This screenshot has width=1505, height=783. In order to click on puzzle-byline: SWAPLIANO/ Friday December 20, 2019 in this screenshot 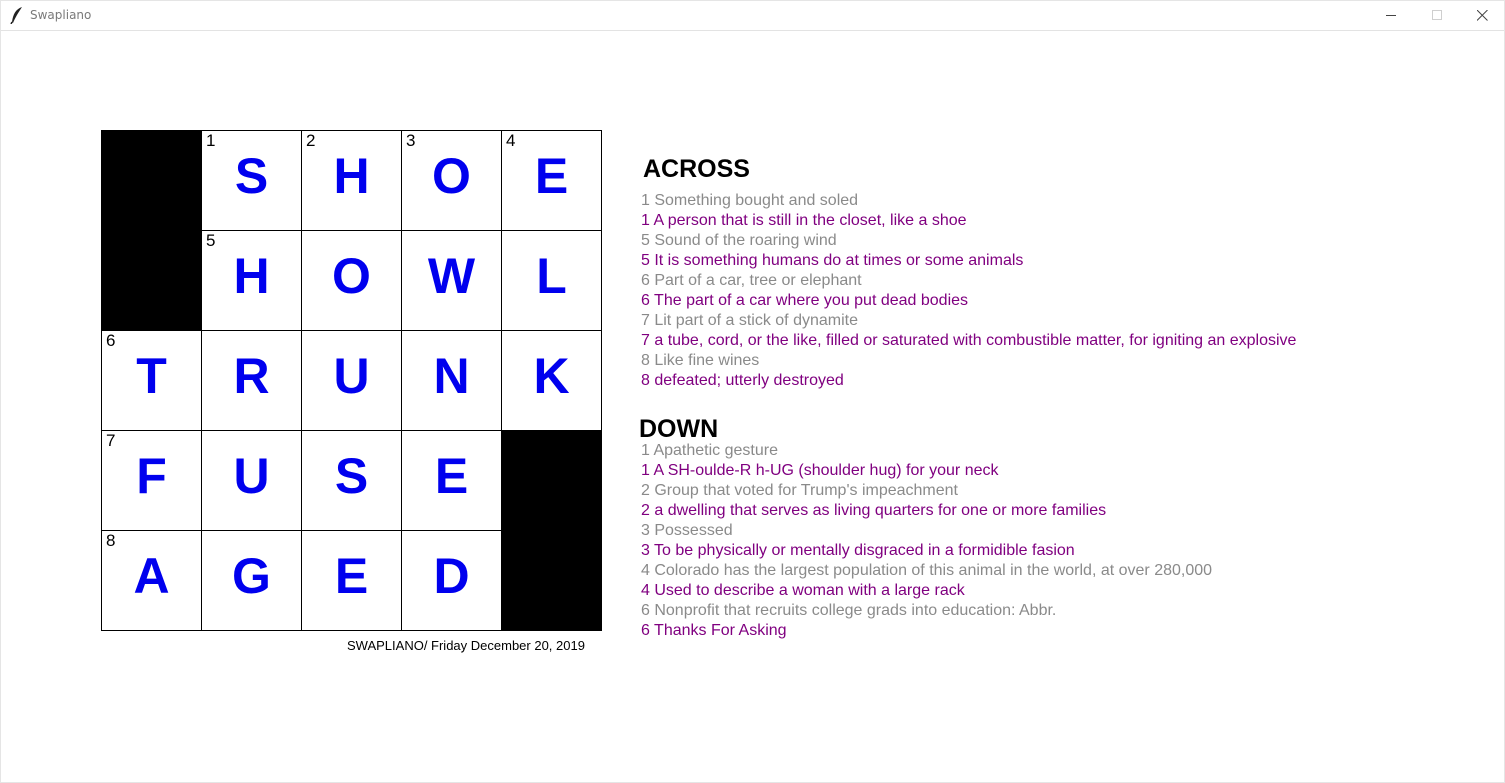, I will do `click(466, 645)`.